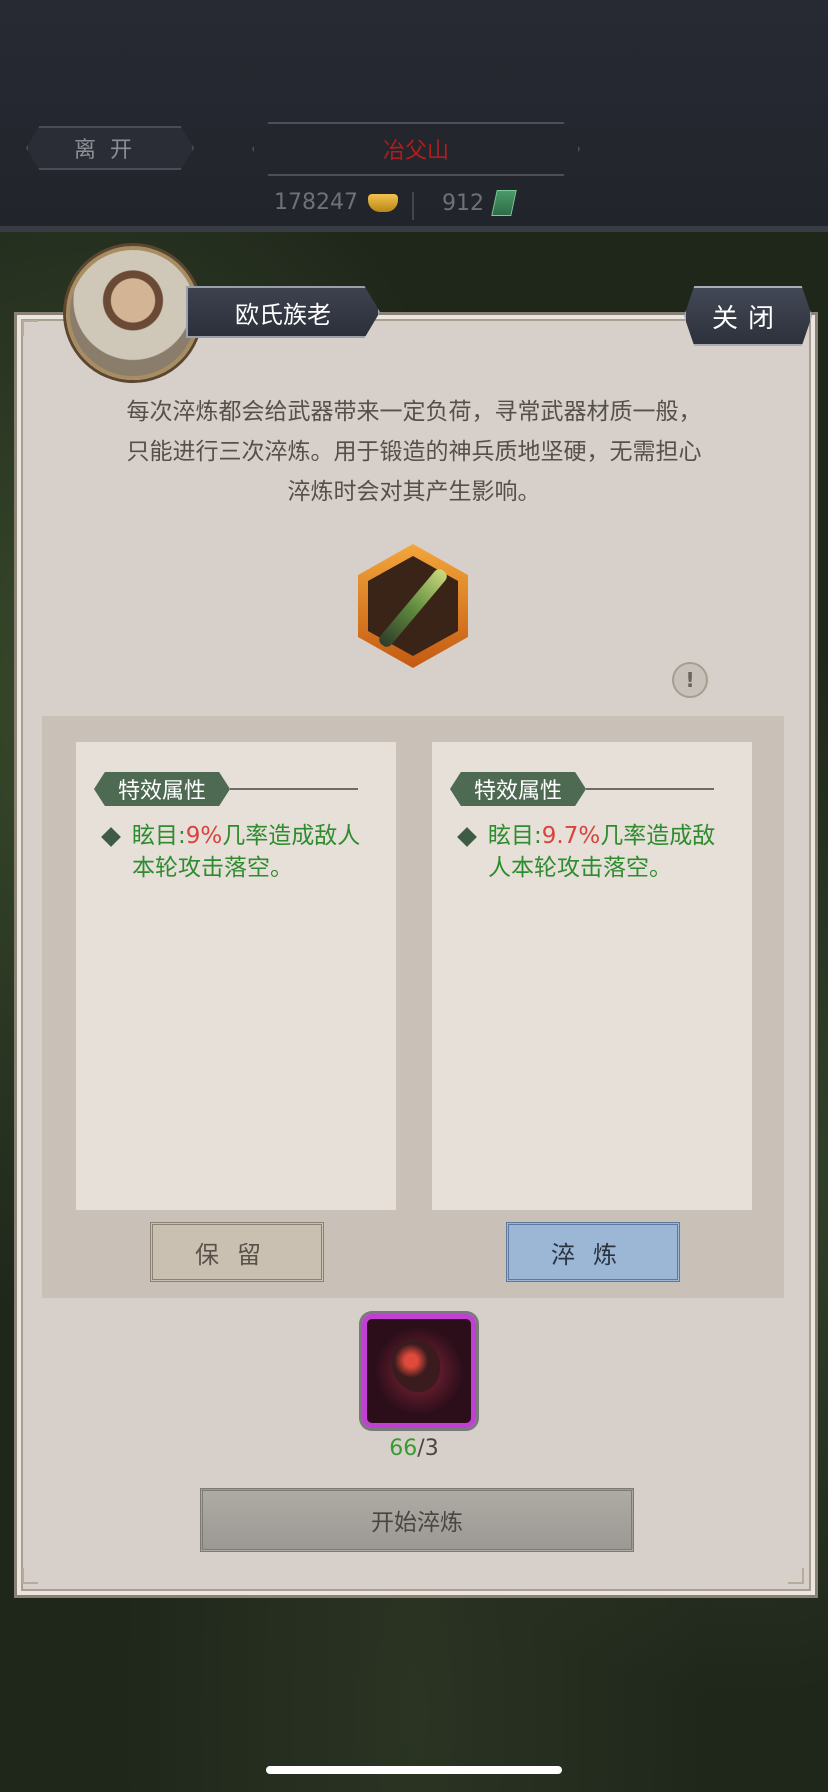 The width and height of the screenshot is (828, 1792). I want to click on info-icon: !, so click(690, 680).